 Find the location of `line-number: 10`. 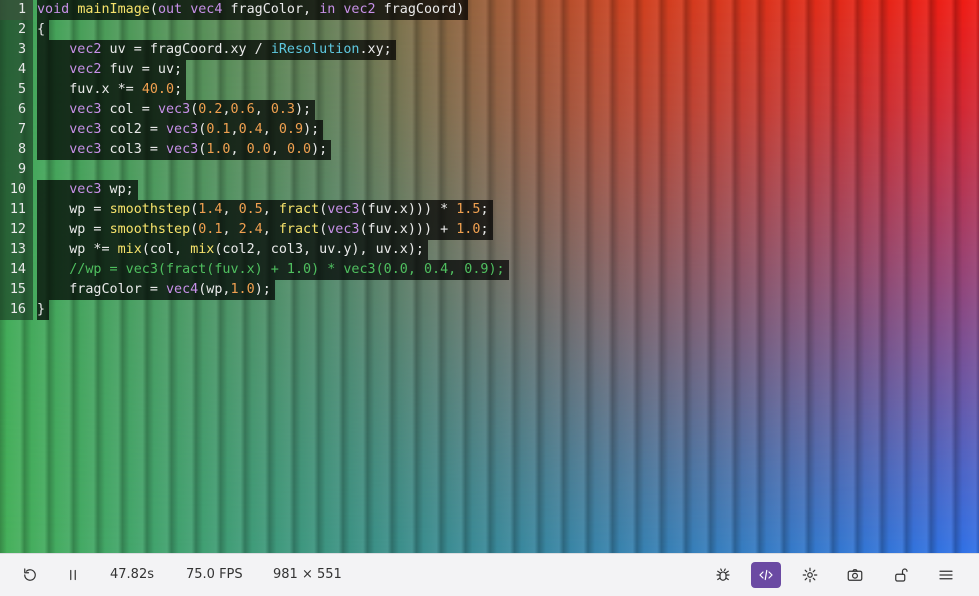

line-number: 10 is located at coordinates (17, 189).